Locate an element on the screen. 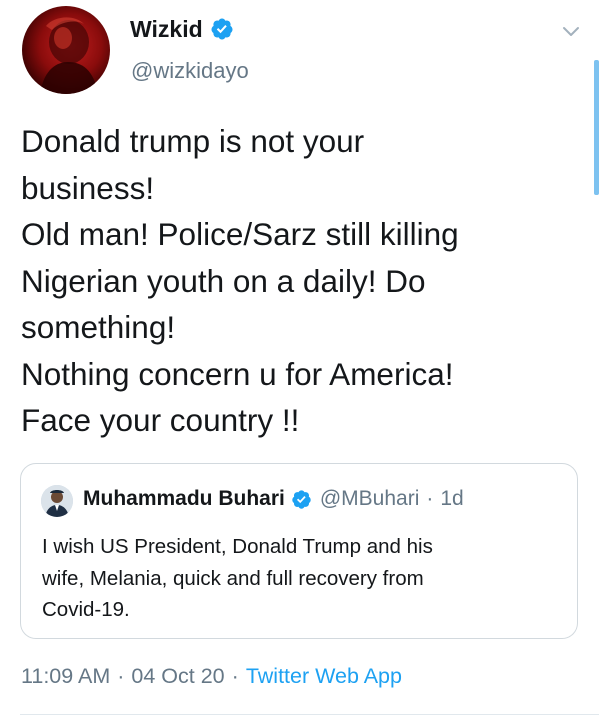  tweet-date: 04 Oct 20 is located at coordinates (177, 676).